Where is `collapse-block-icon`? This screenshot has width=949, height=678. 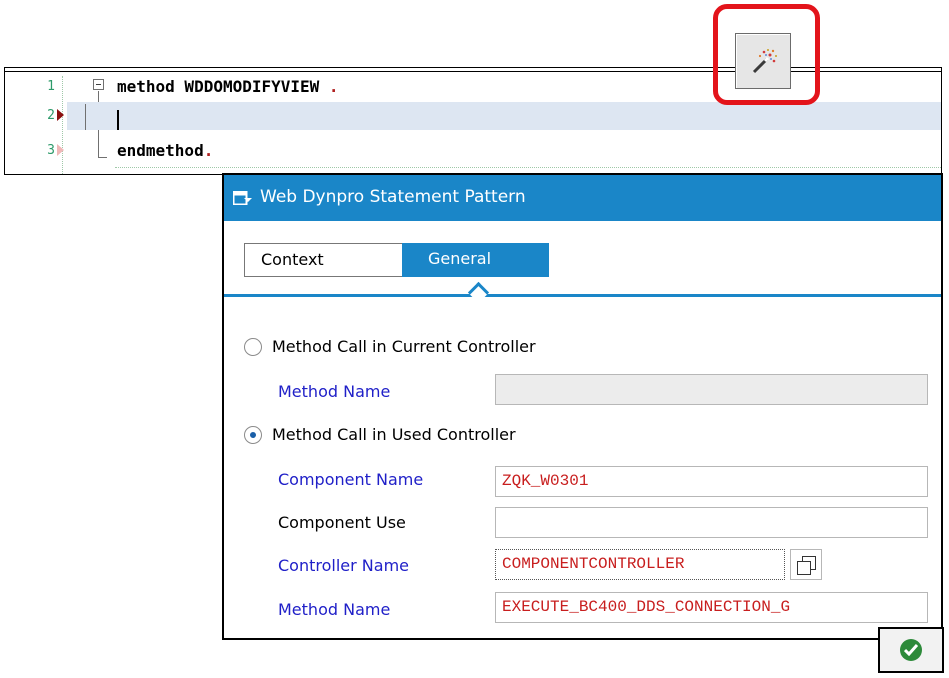
collapse-block-icon is located at coordinates (98, 84).